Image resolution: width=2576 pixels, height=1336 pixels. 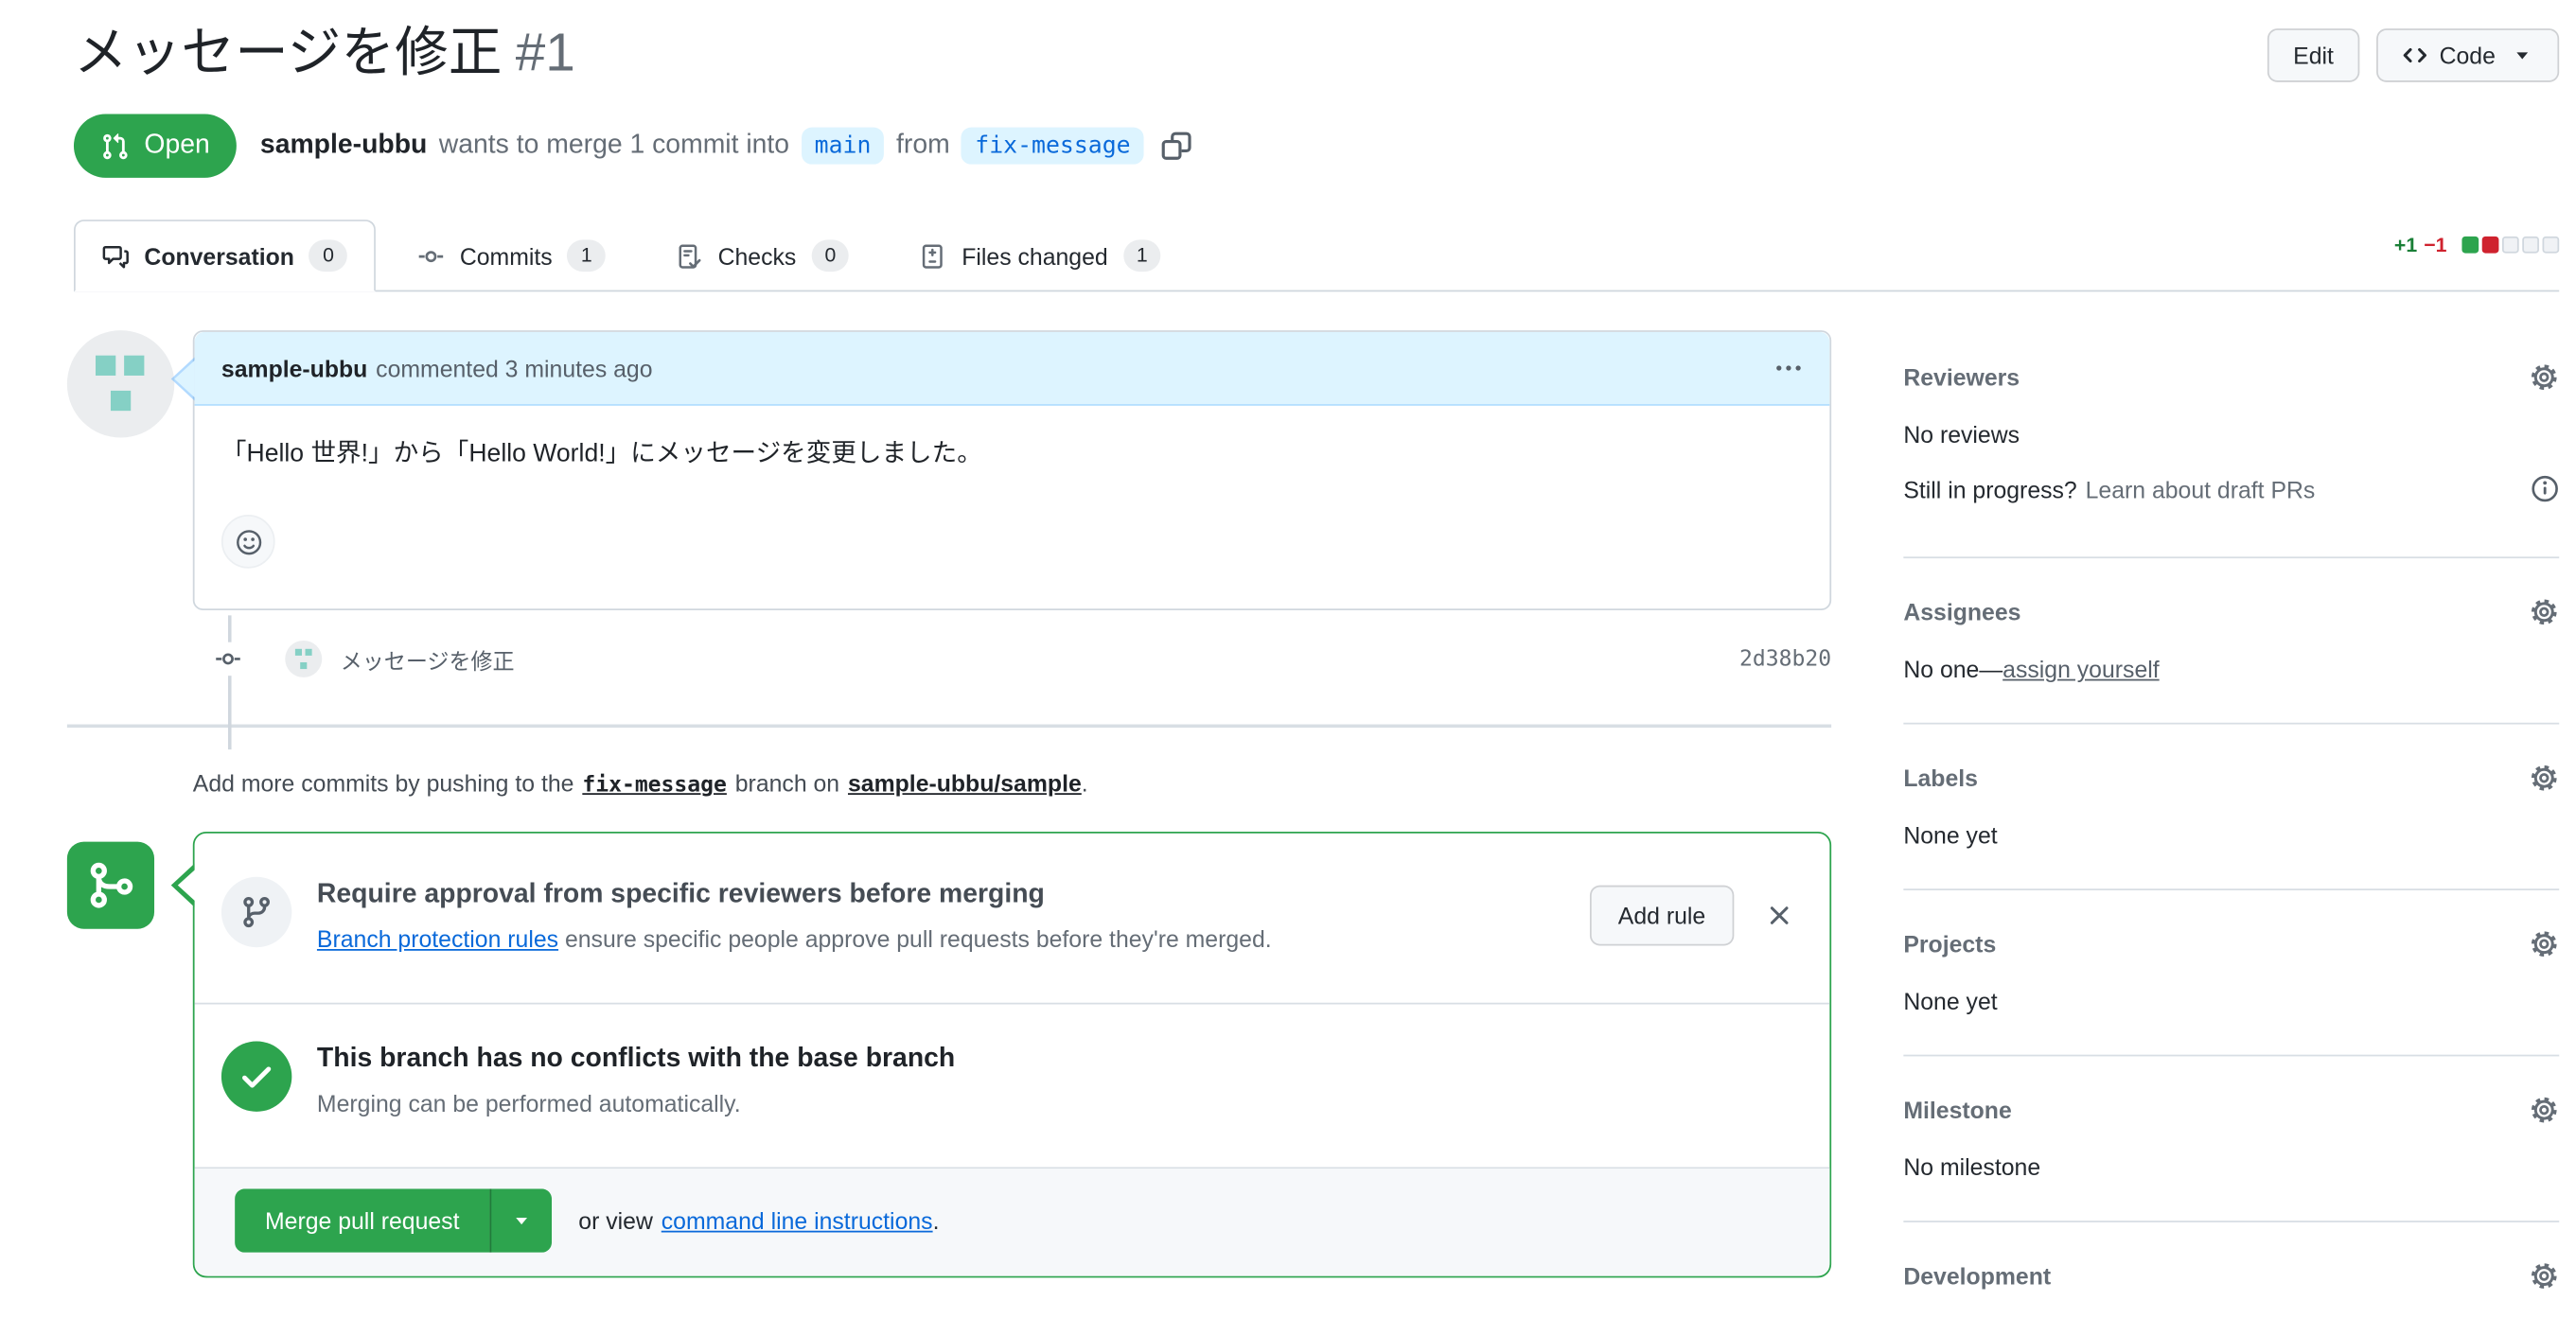 I want to click on merge-check-circle, so click(x=256, y=1077).